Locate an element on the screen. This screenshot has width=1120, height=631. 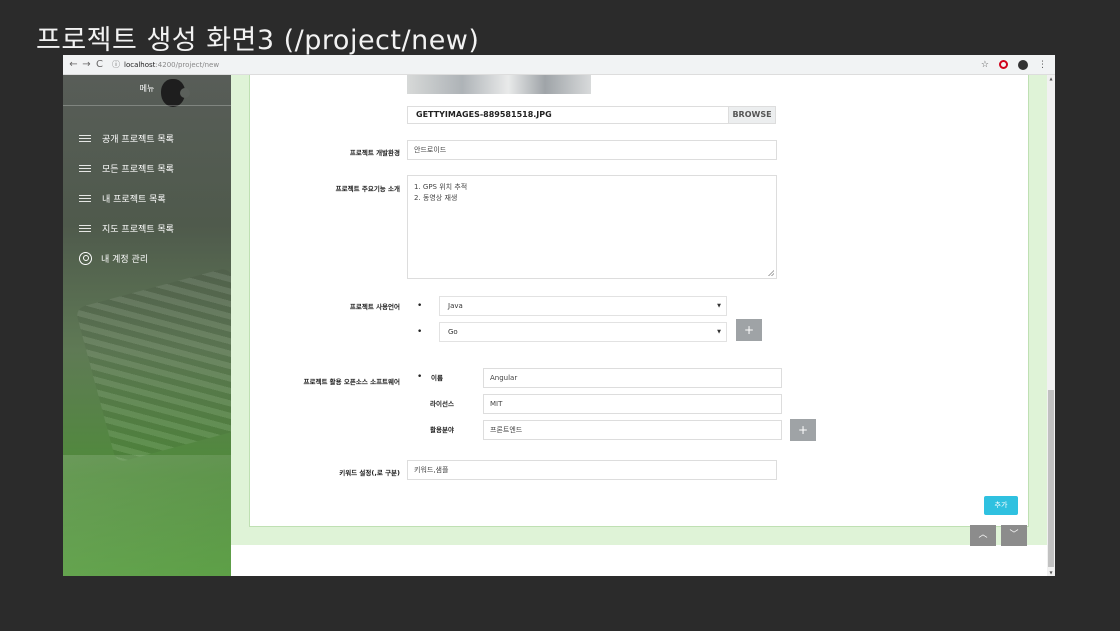
sidebar-item-label: 내 프로젝트 목록 is located at coordinates (134, 199).